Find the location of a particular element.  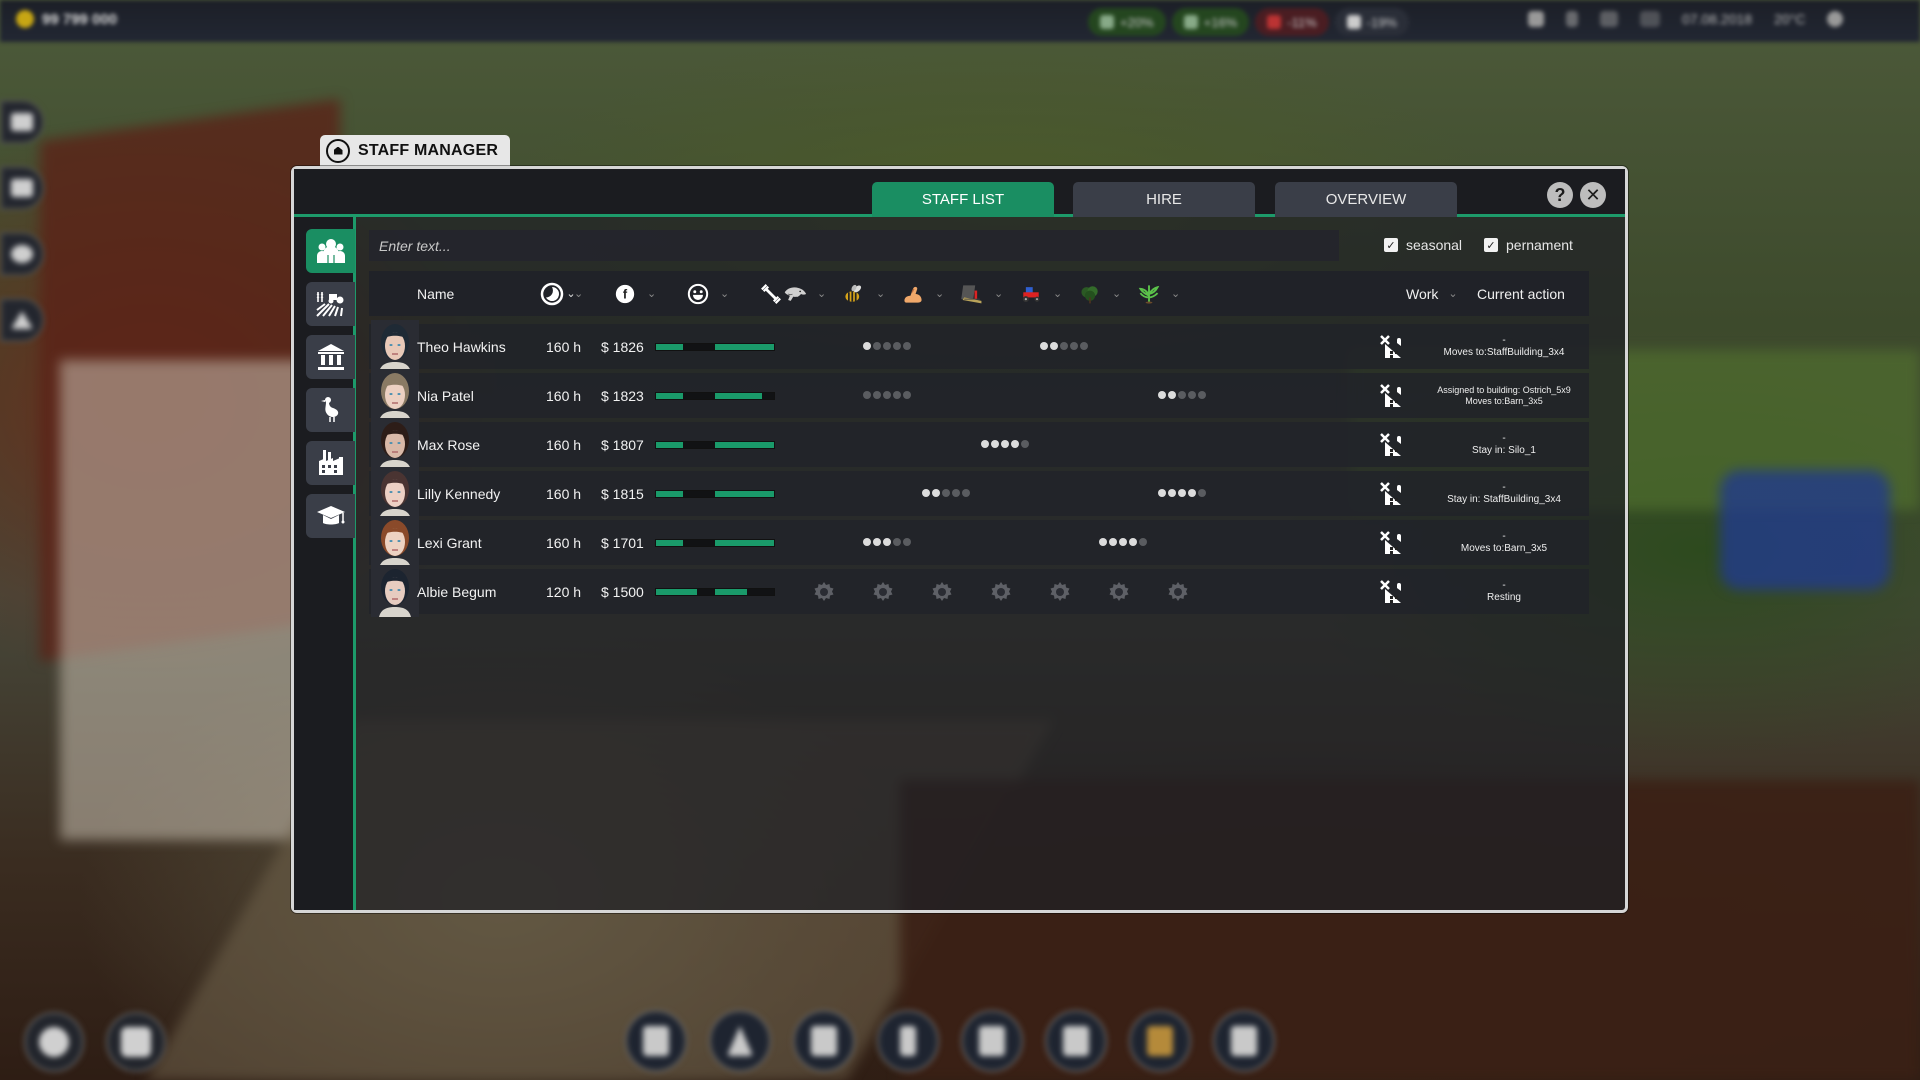

column-header-skill-driving: ⌄ is located at coordinates (1040, 293).